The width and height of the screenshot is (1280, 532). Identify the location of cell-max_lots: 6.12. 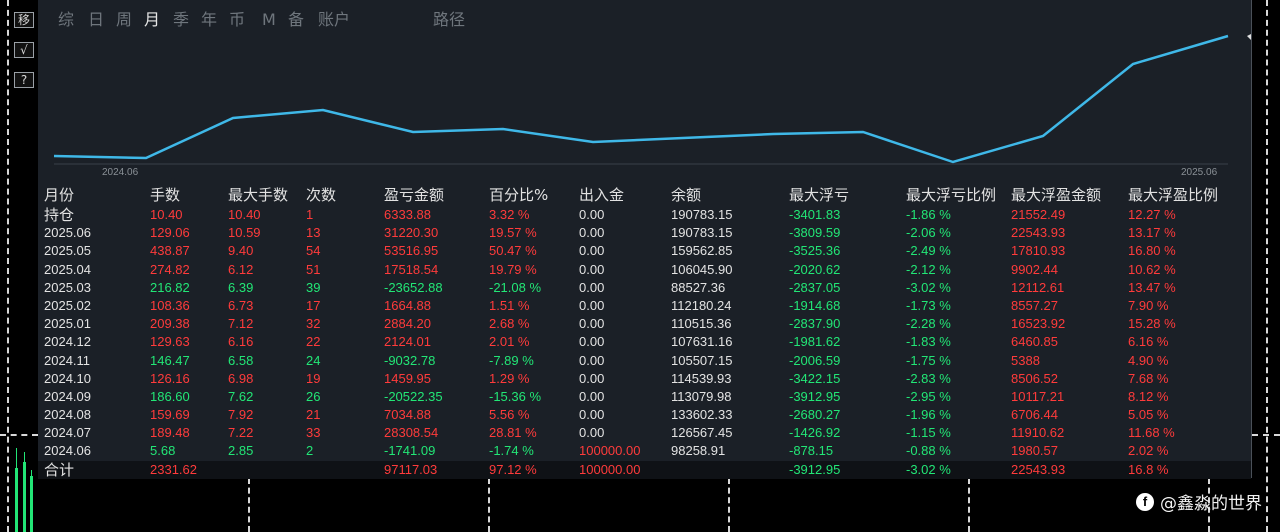
(241, 269).